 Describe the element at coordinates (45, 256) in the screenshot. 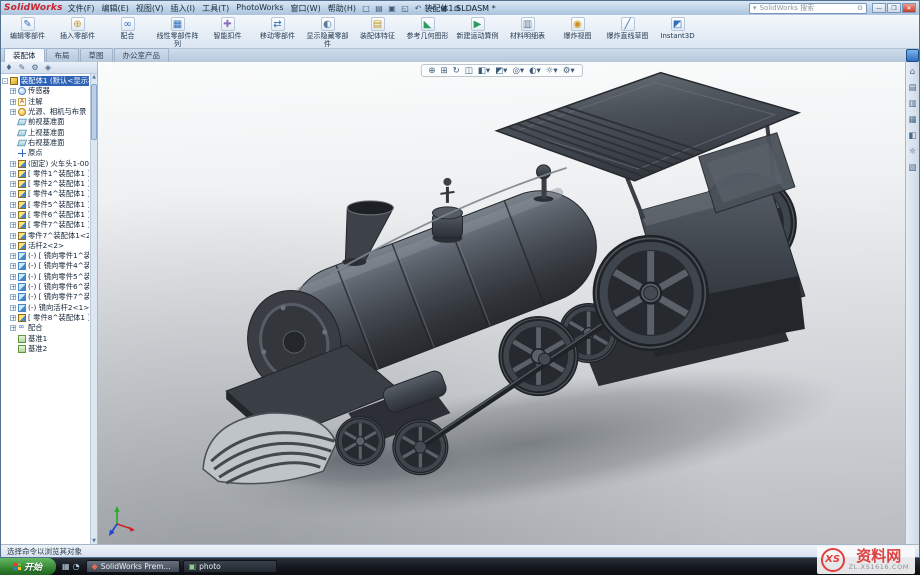

I see `tree-item: + (-) [ 镜向零件1^装配体1 ]<1>` at that location.